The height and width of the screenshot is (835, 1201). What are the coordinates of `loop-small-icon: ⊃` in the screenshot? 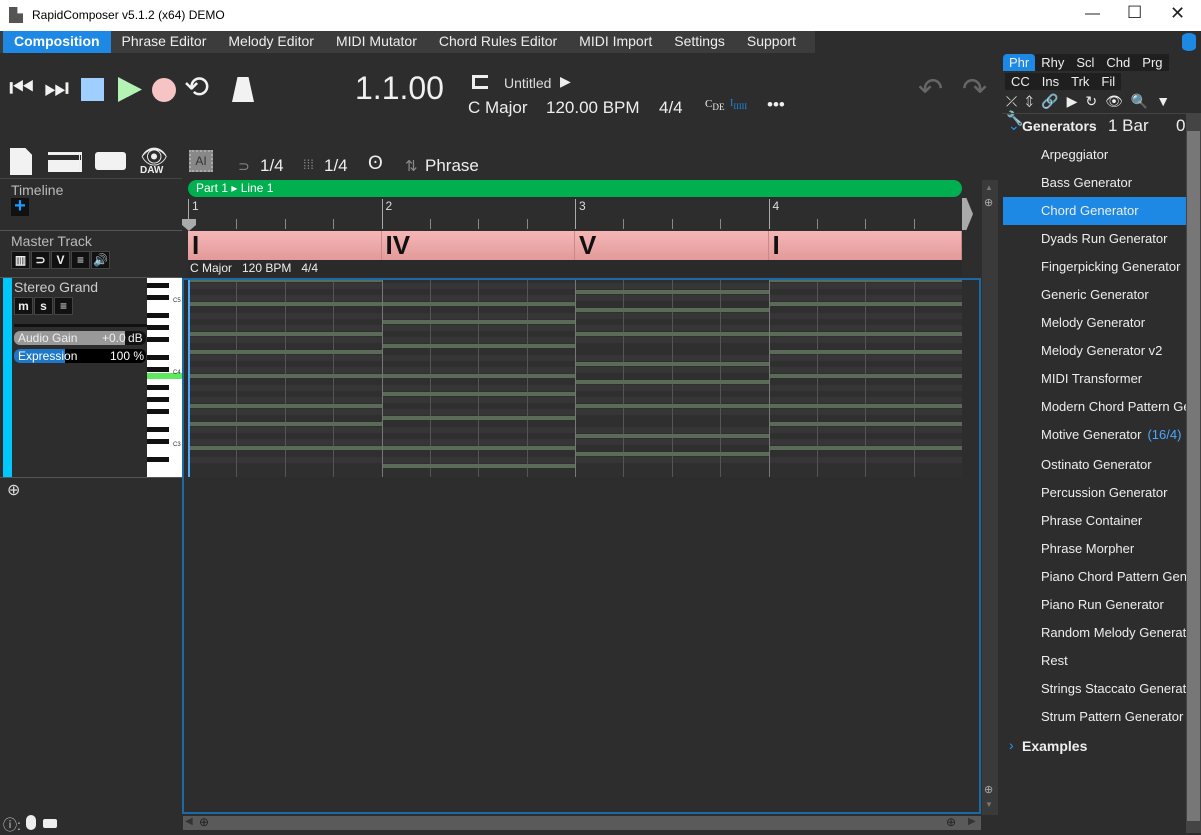 It's located at (40, 260).